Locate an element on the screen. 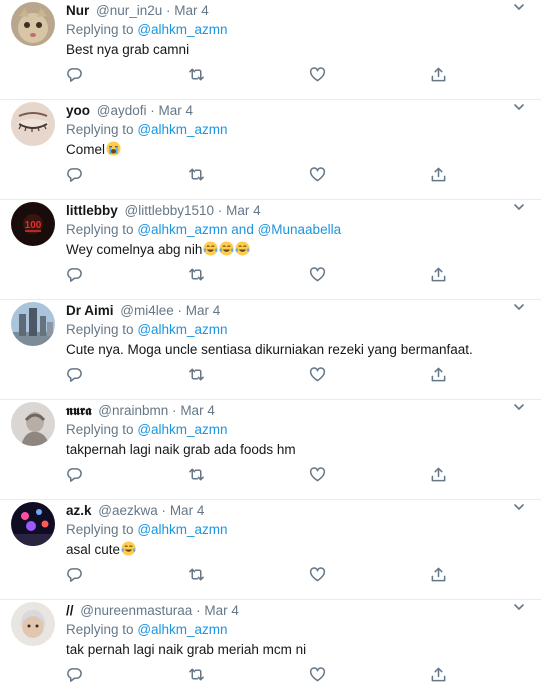  display-name: yoo is located at coordinates (78, 110).